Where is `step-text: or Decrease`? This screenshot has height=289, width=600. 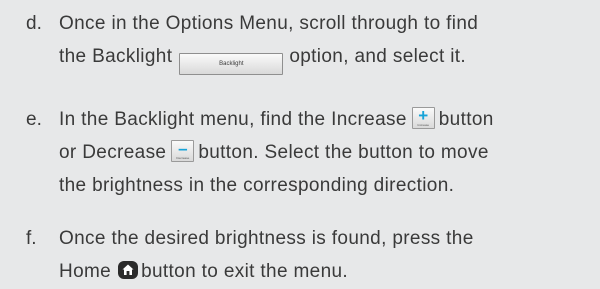
step-text: or Decrease is located at coordinates (113, 152).